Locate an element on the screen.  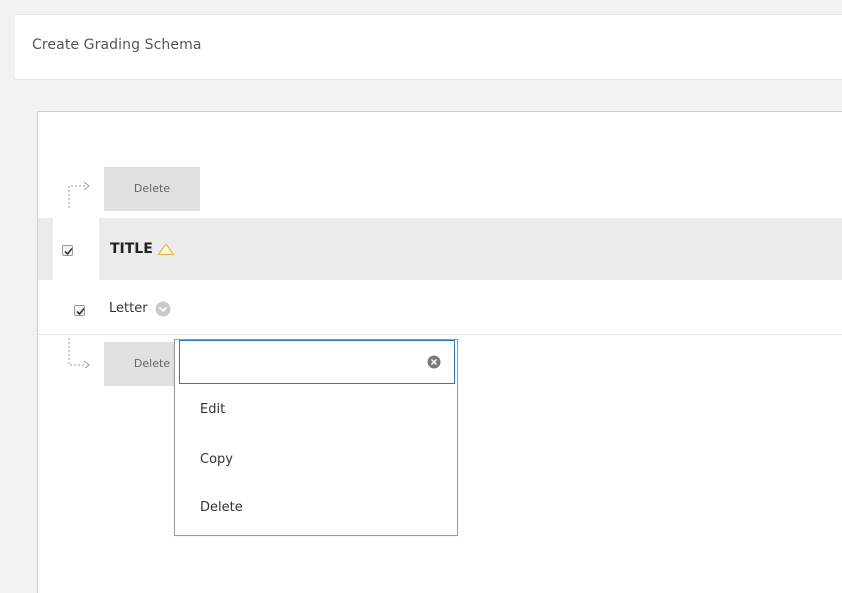
page-header: Create Grading Schema is located at coordinates (428, 47).